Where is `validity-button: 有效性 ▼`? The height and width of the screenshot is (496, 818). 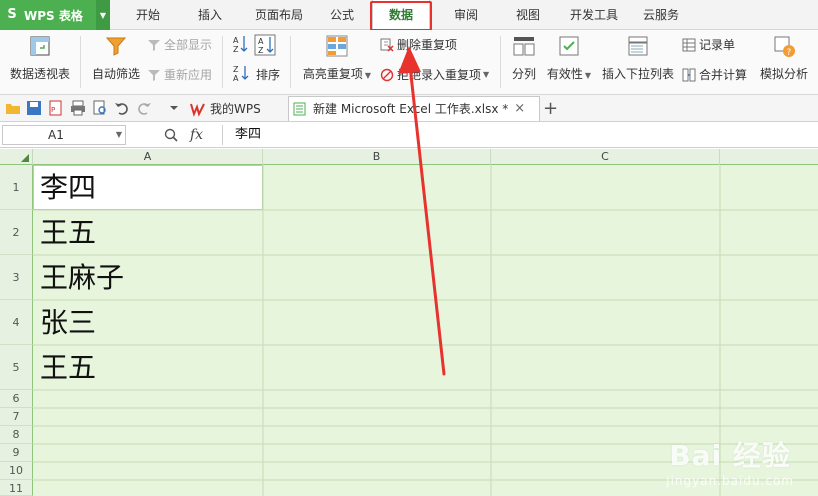 validity-button: 有效性 ▼ is located at coordinates (569, 58).